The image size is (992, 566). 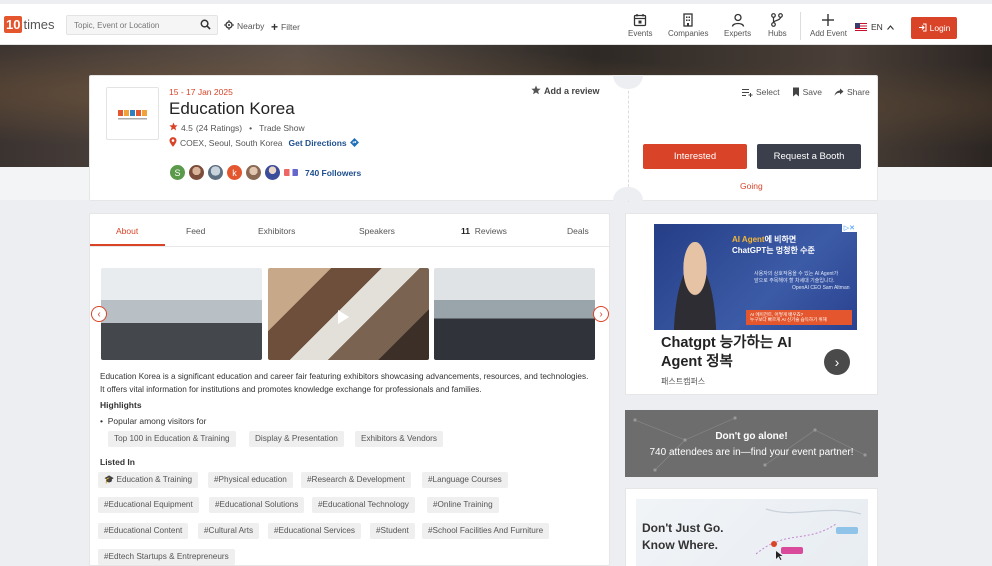 I want to click on nav-experts-label: Experts, so click(x=738, y=33).